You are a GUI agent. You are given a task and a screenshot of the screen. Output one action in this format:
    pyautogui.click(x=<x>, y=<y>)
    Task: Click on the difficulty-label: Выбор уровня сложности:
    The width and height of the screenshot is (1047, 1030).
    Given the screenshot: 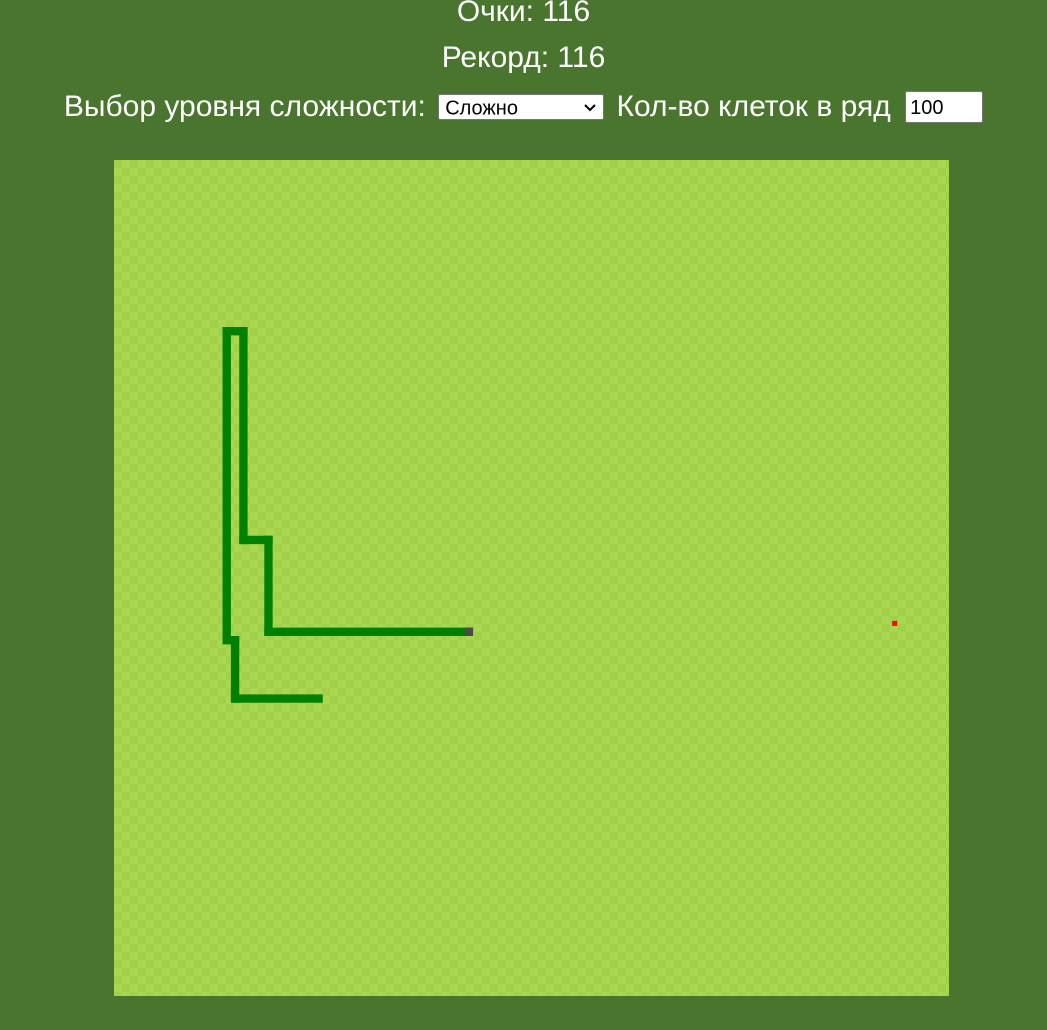 What is the action you would take?
    pyautogui.click(x=244, y=107)
    